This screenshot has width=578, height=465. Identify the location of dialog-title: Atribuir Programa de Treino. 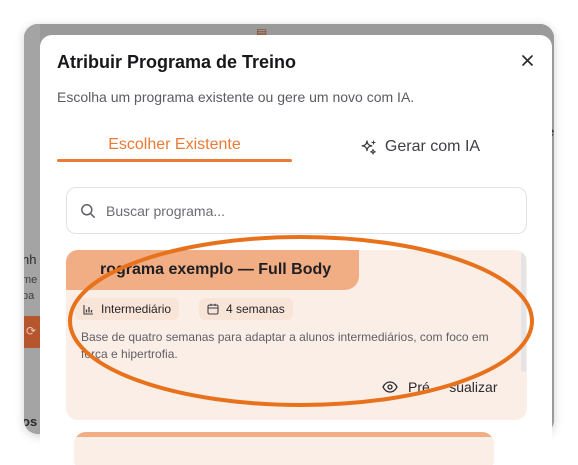
(177, 62).